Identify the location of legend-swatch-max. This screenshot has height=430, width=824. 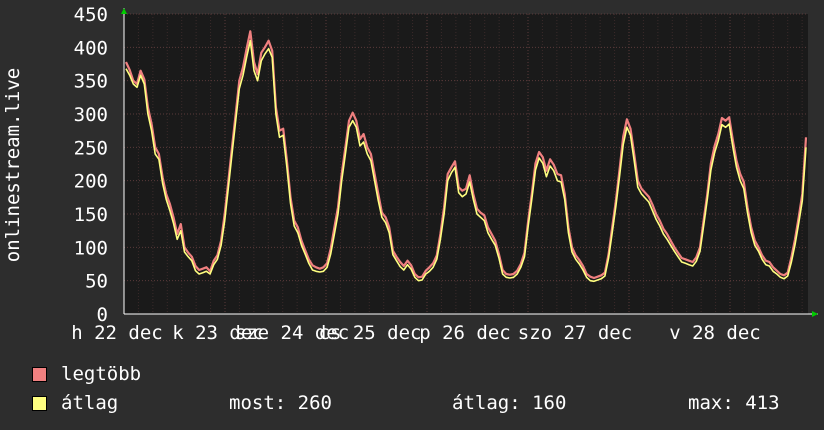
(39, 374).